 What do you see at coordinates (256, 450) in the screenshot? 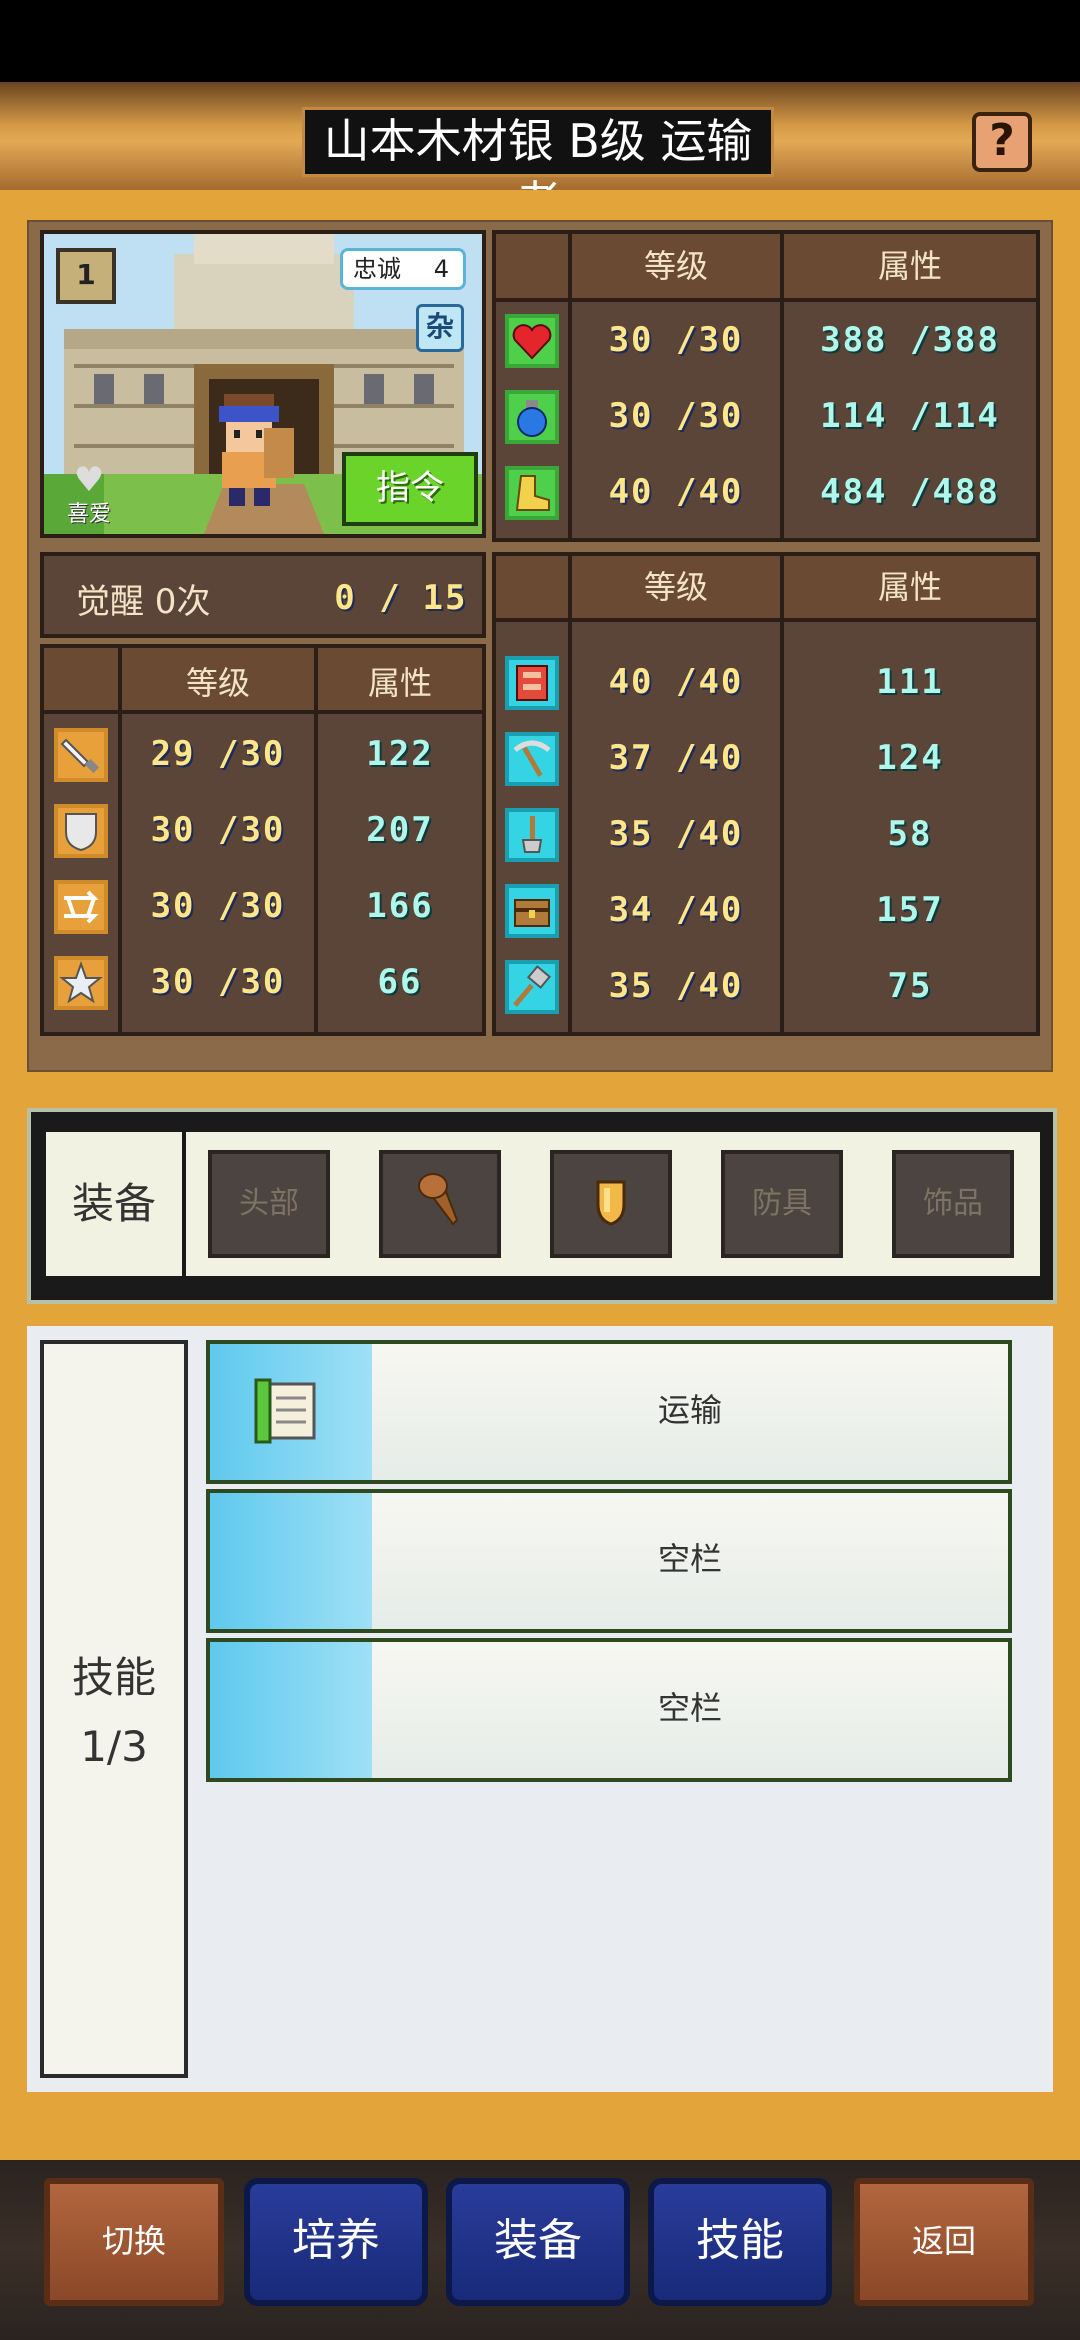
I see `character-sprite` at bounding box center [256, 450].